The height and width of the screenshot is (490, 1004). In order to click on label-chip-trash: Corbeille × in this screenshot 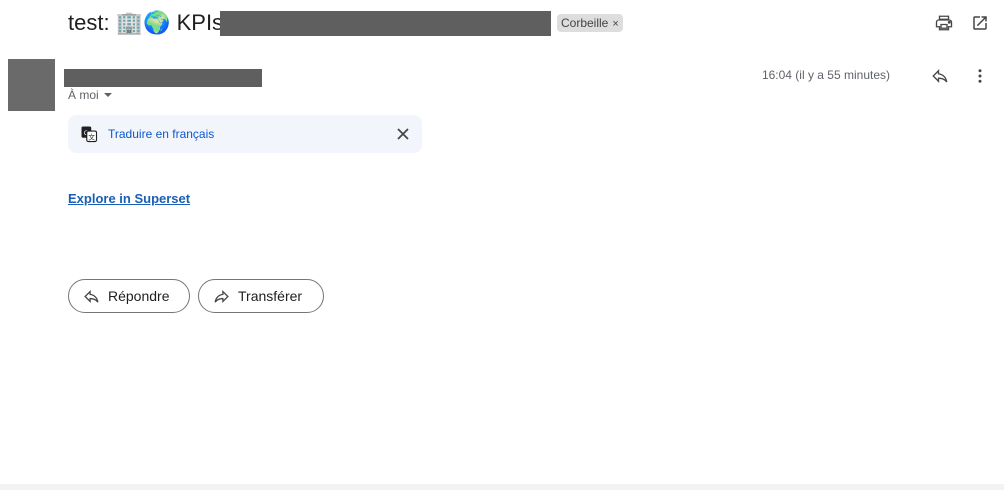, I will do `click(590, 23)`.